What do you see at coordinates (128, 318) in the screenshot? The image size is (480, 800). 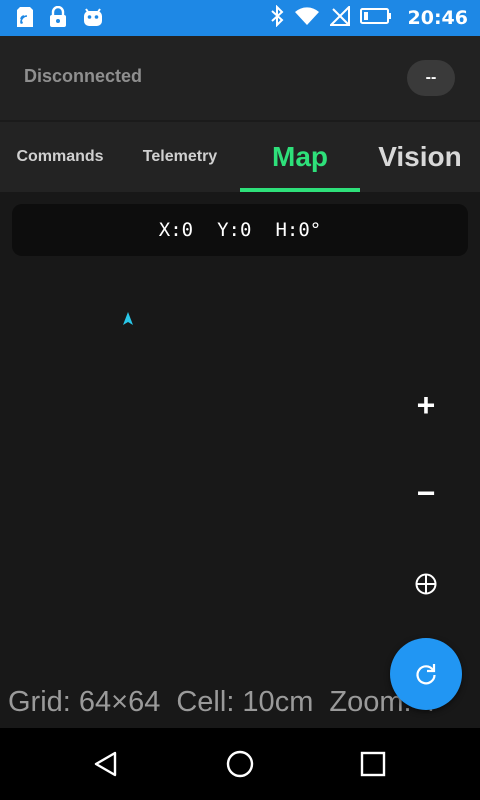 I see `robot-marker-icon` at bounding box center [128, 318].